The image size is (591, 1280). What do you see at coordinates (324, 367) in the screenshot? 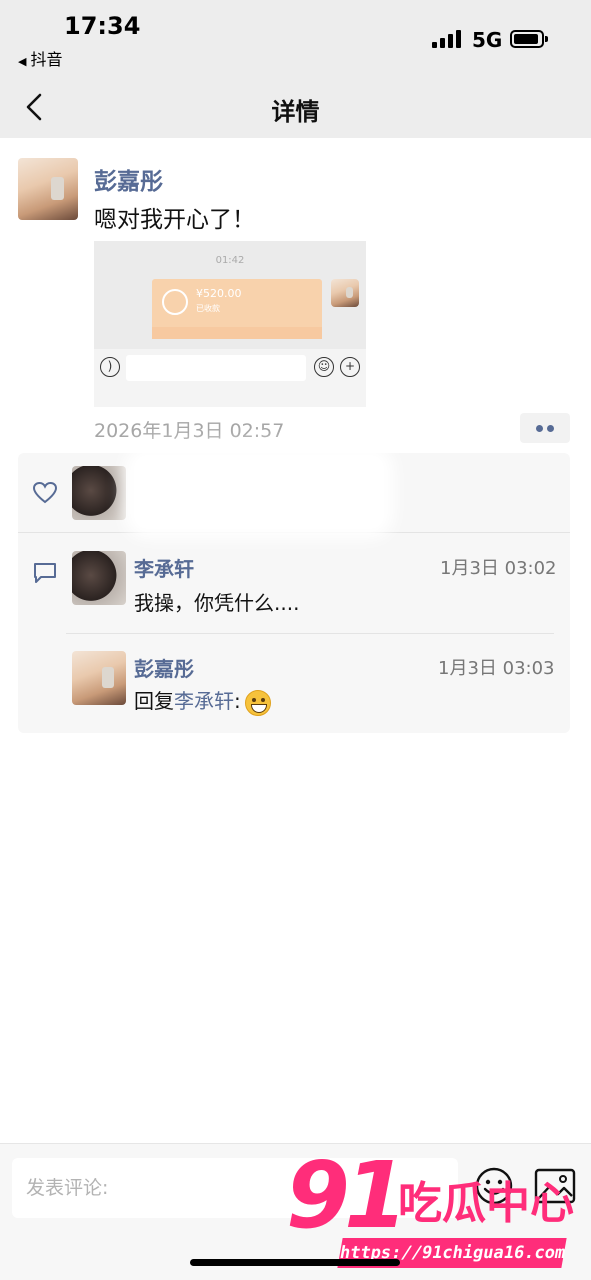
I see `emoji-icon: ☺` at bounding box center [324, 367].